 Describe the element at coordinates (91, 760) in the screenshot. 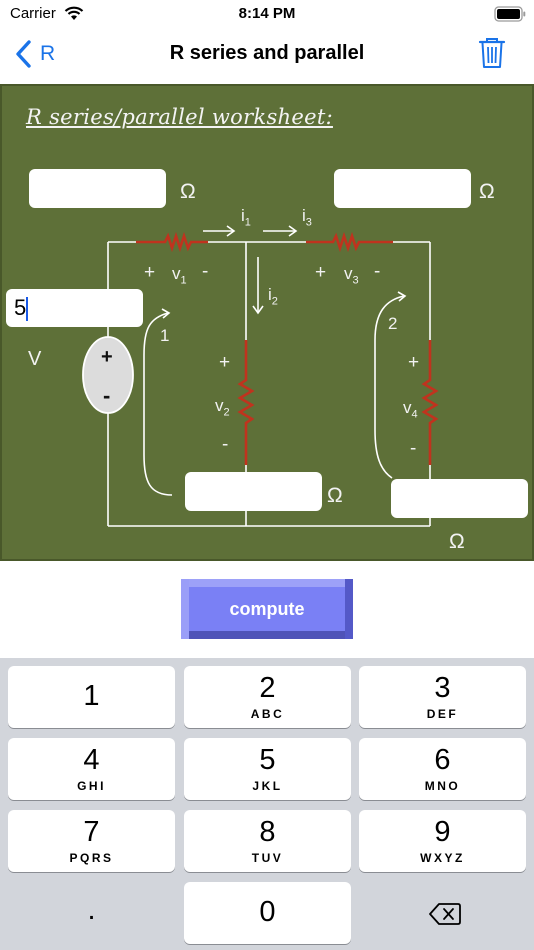

I see `key-4-digit: 4` at that location.